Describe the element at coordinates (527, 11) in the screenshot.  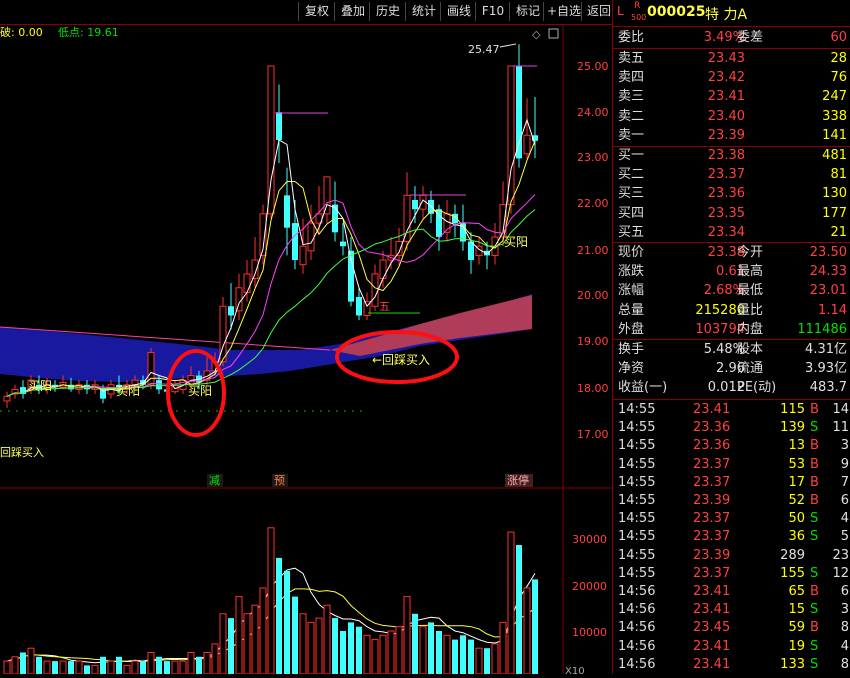
I see `mark-button: 标记` at that location.